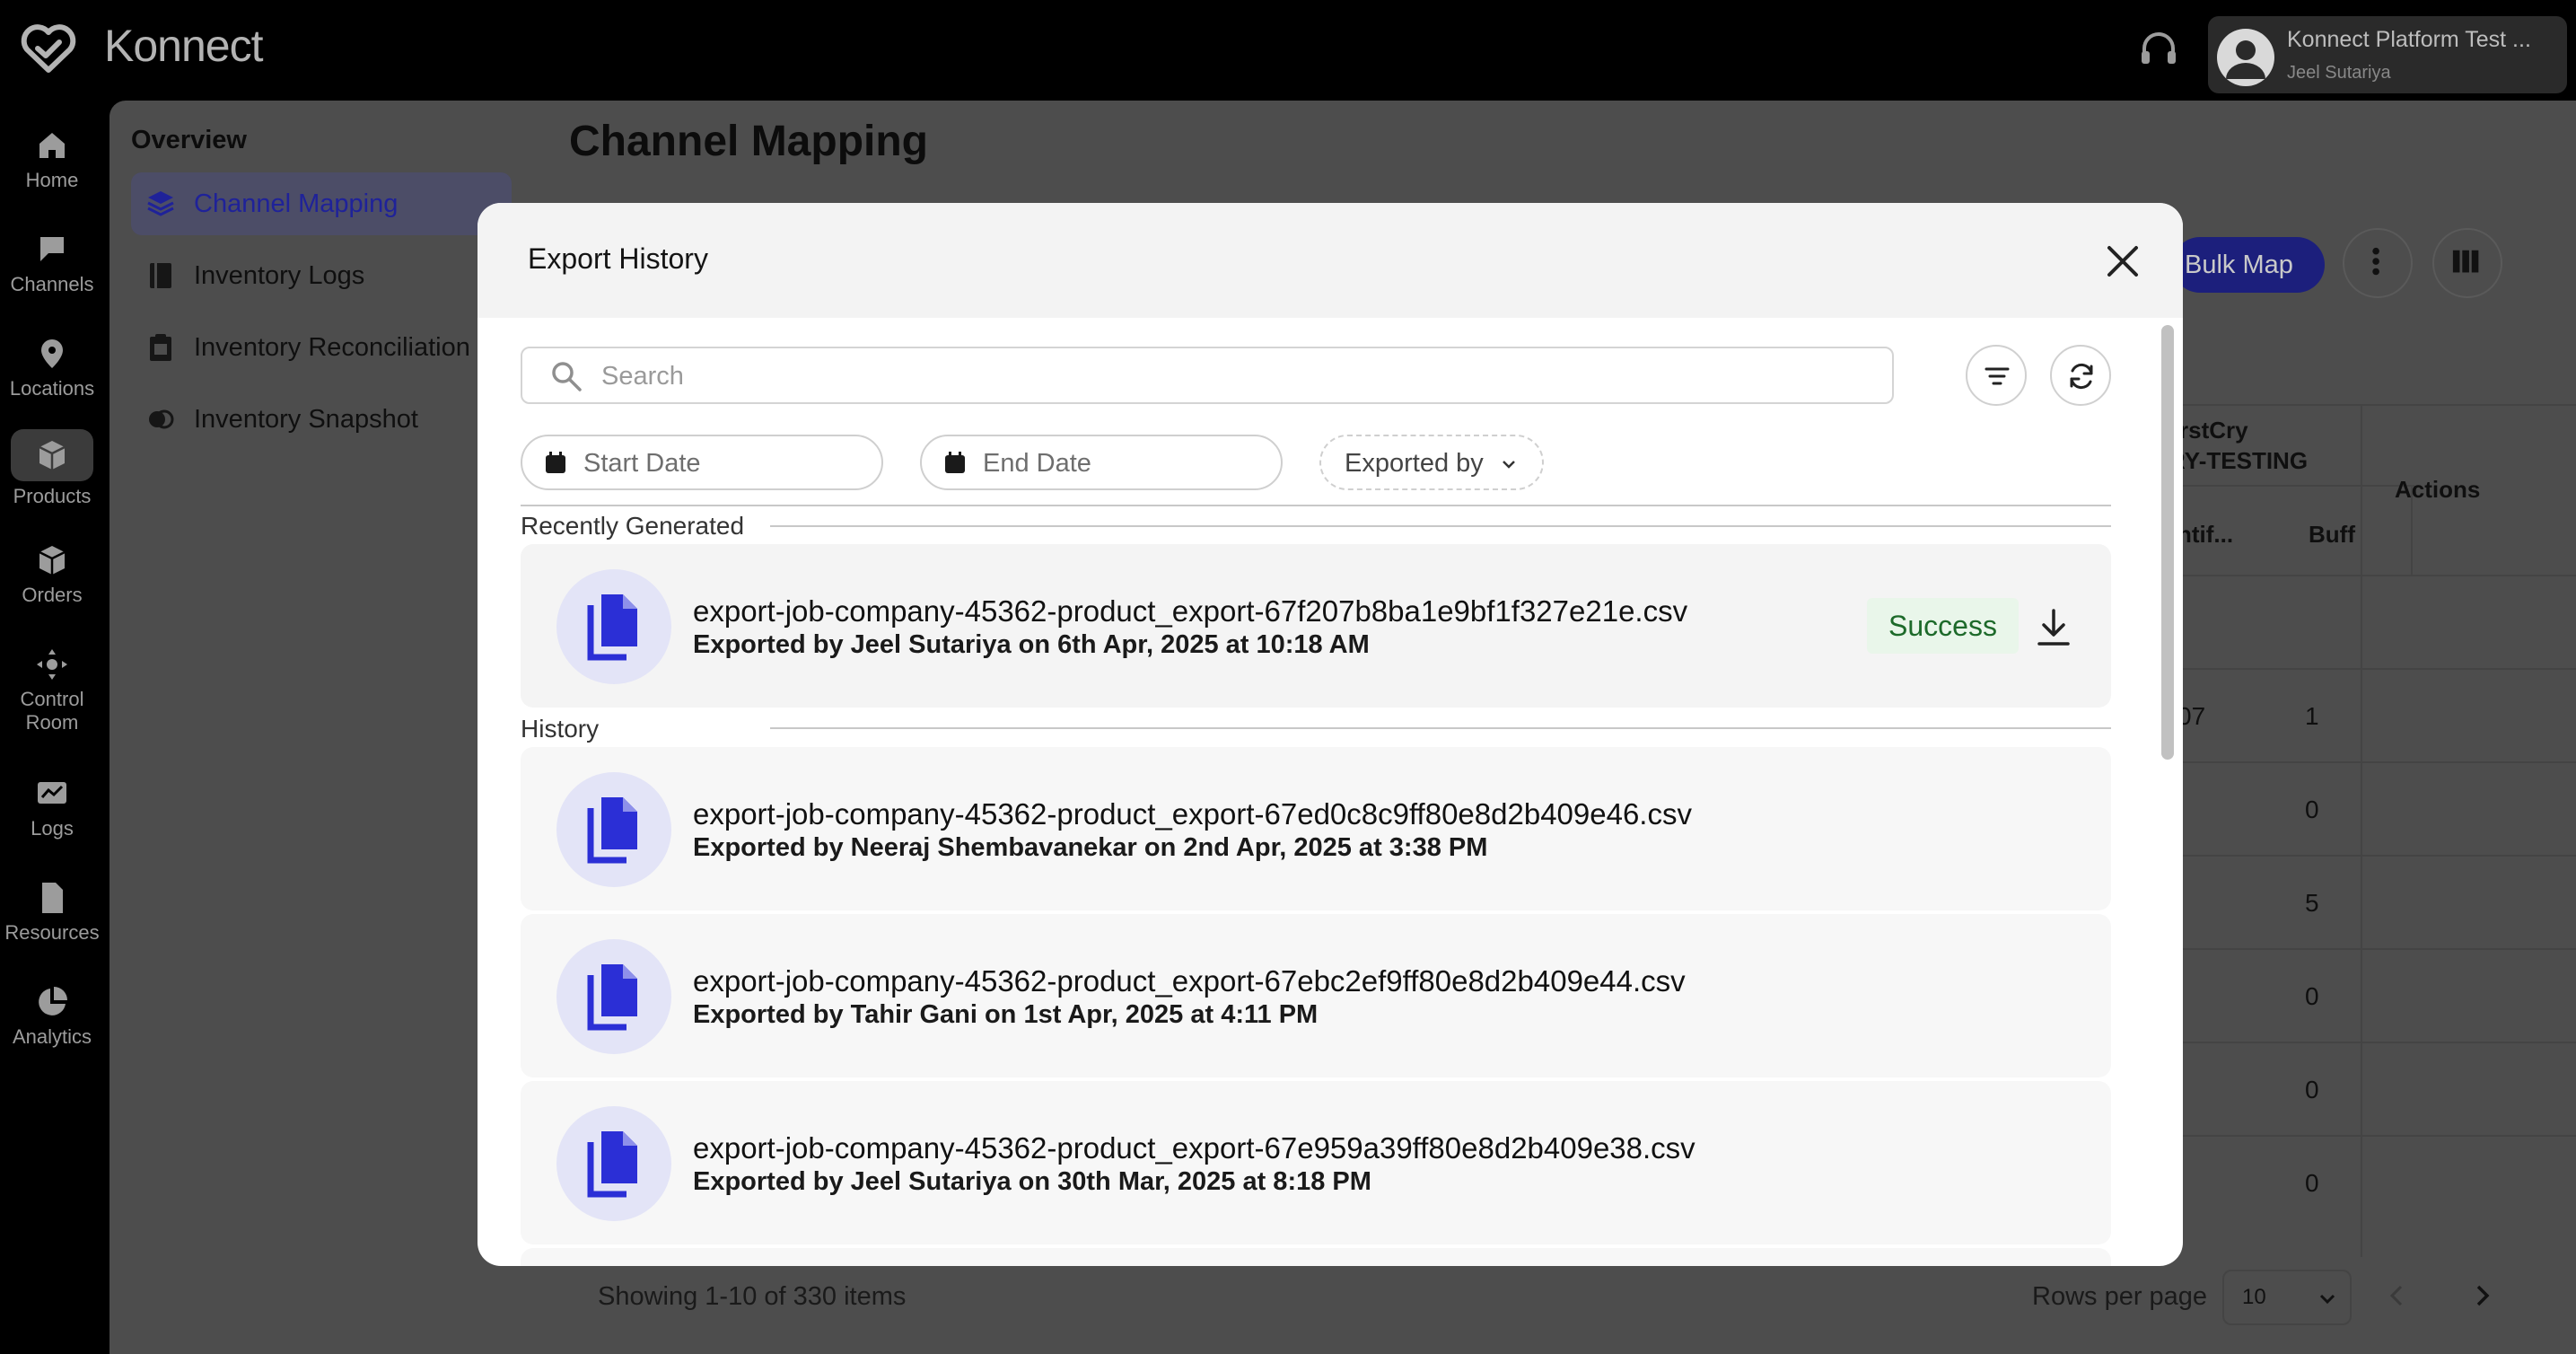 This screenshot has height=1354, width=2576. What do you see at coordinates (52, 828) in the screenshot?
I see `nav-logs-label: Logs` at bounding box center [52, 828].